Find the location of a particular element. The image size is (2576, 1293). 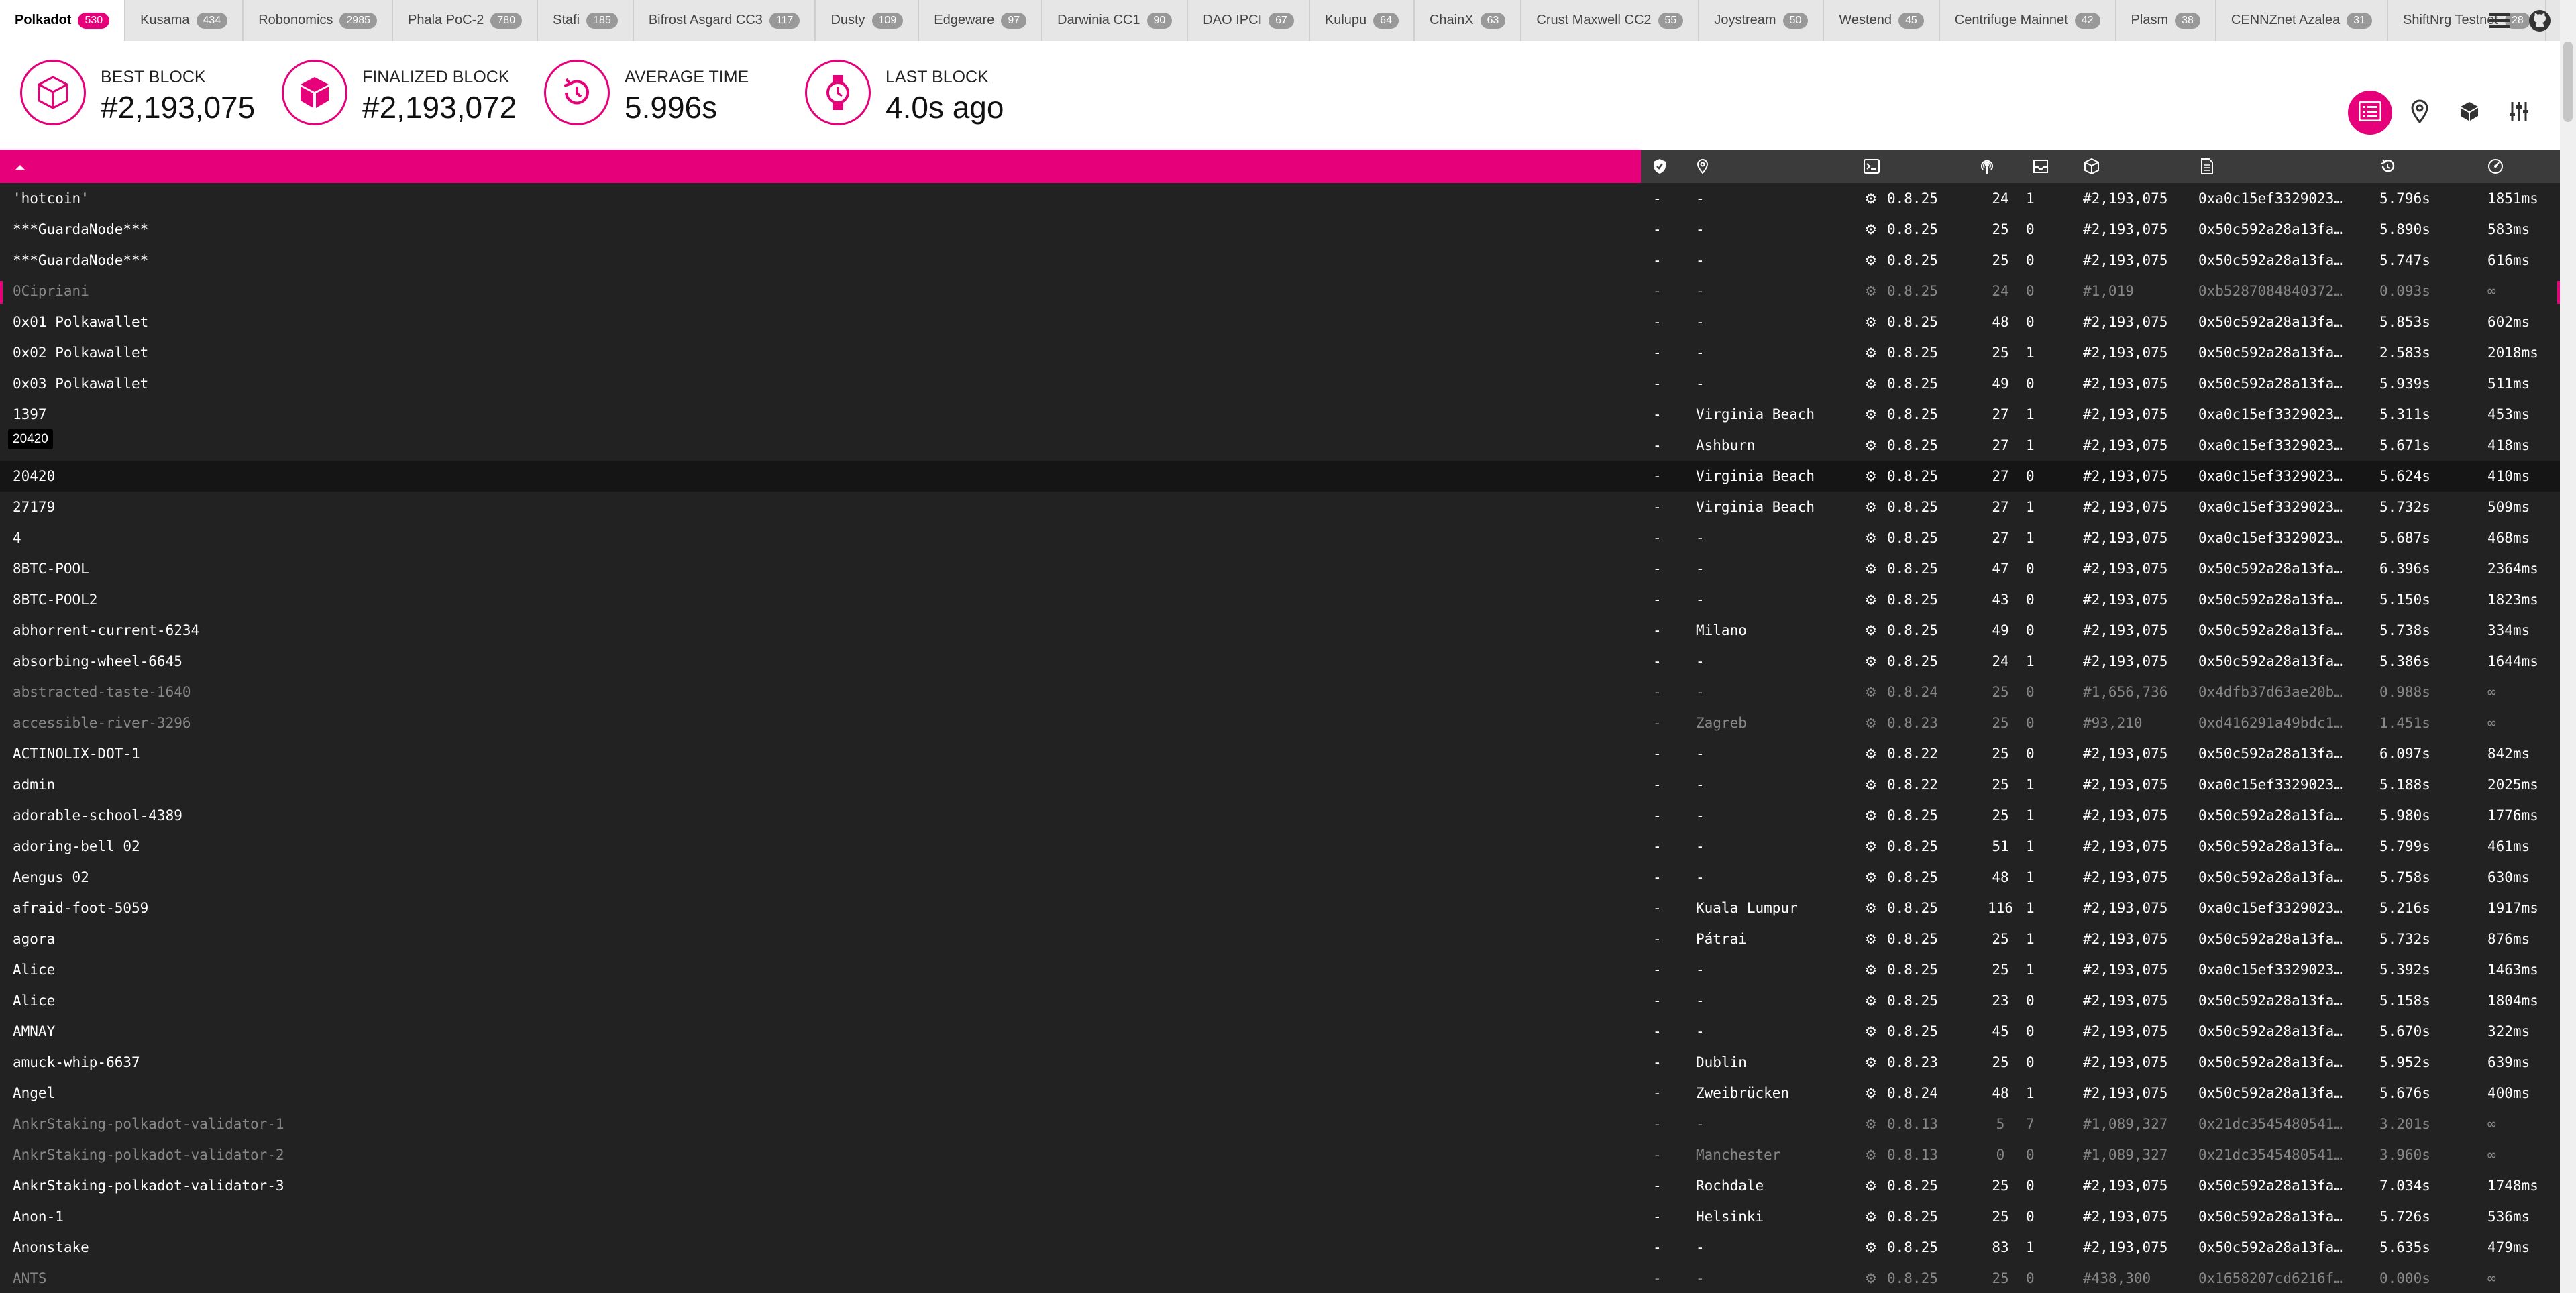

block-number-cell: #2,193,075 is located at coordinates (2125, 476).